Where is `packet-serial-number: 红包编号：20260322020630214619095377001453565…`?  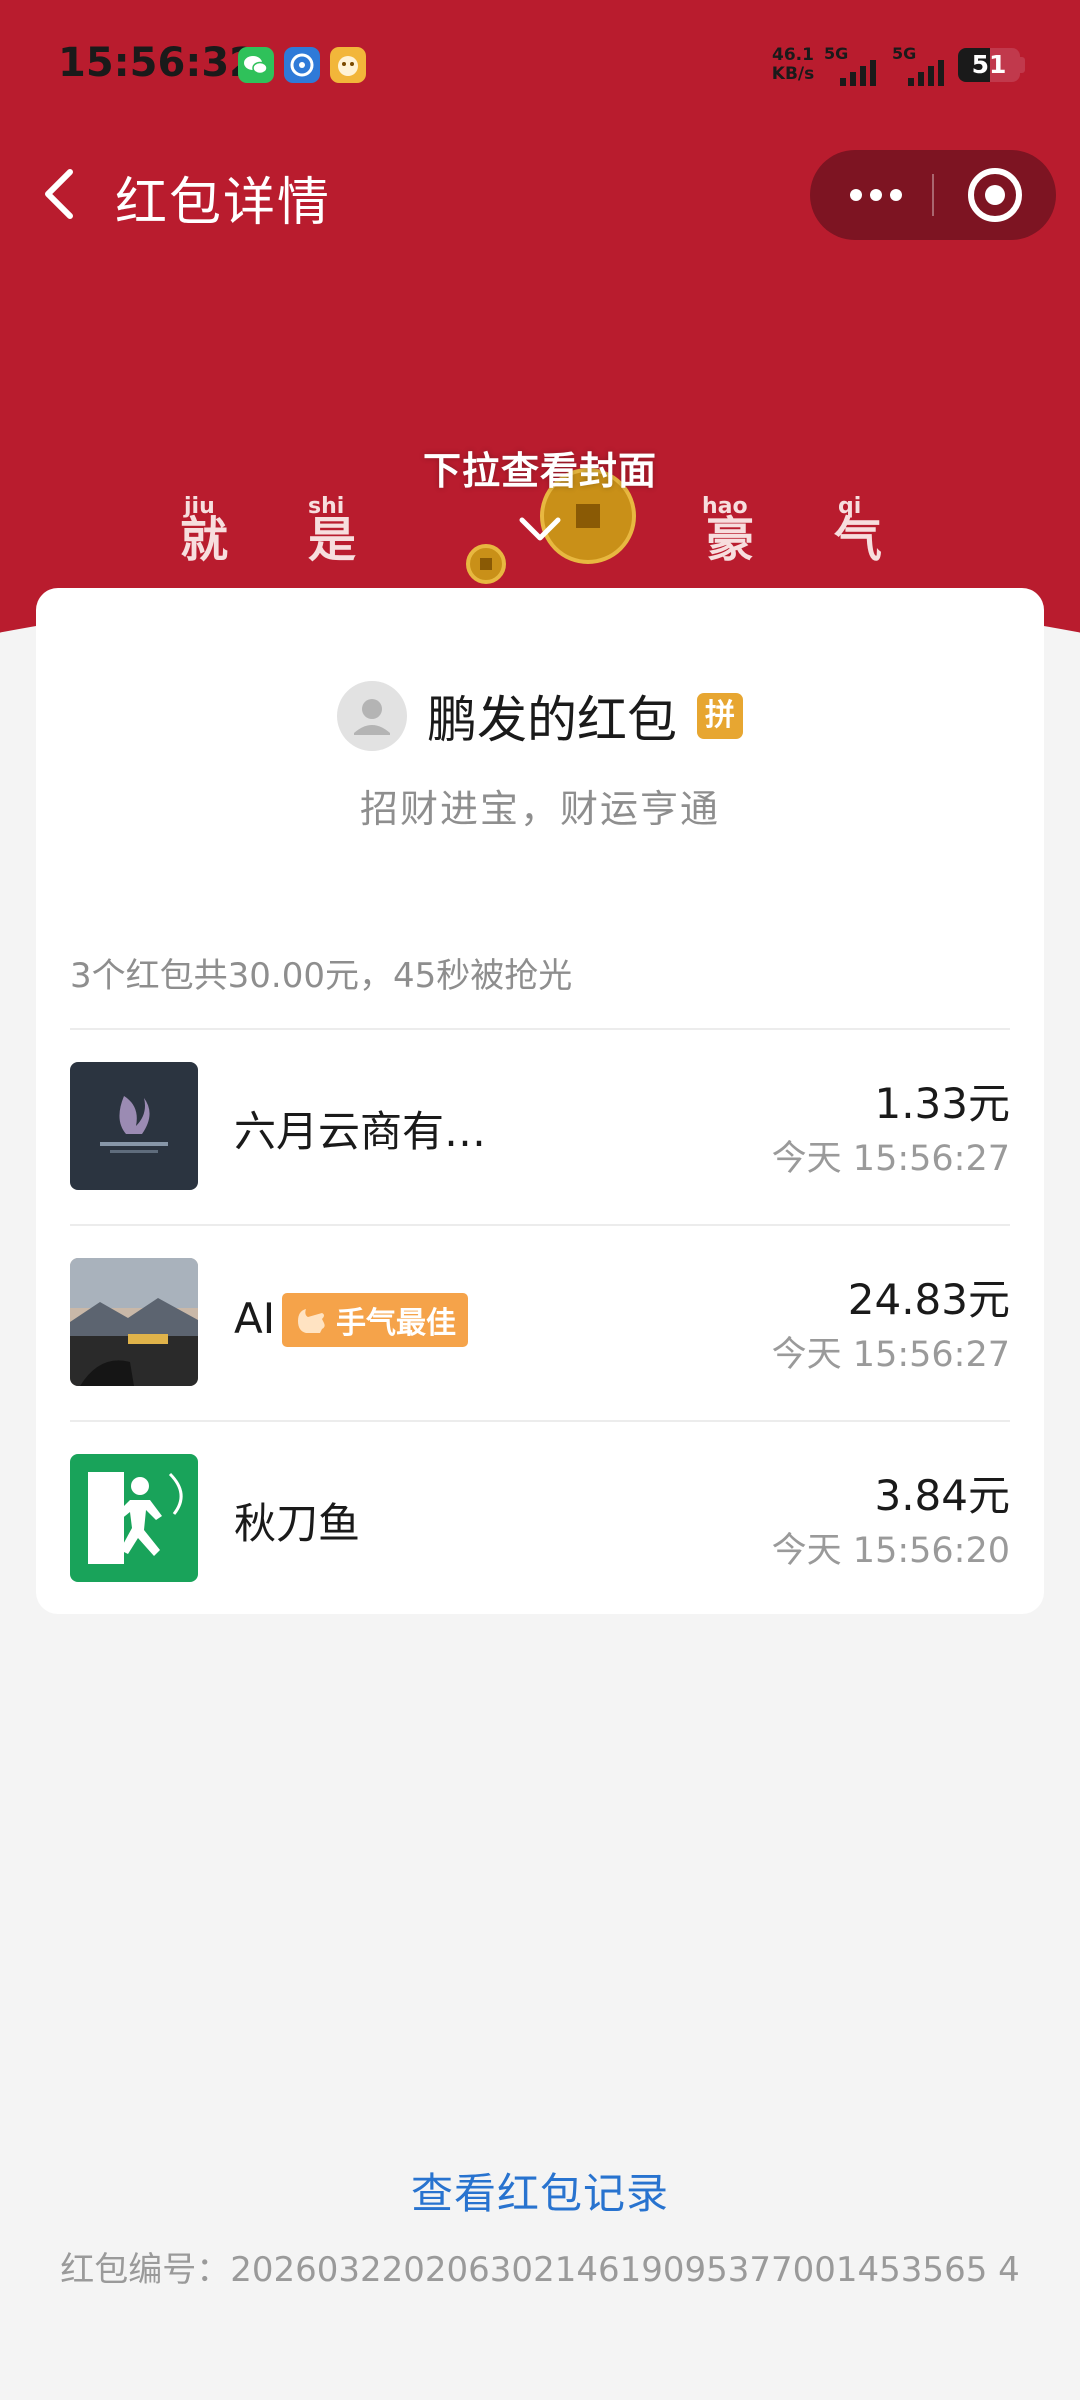
packet-serial-number: 红包编号：20260322020630214619095377001453565… is located at coordinates (540, 2270).